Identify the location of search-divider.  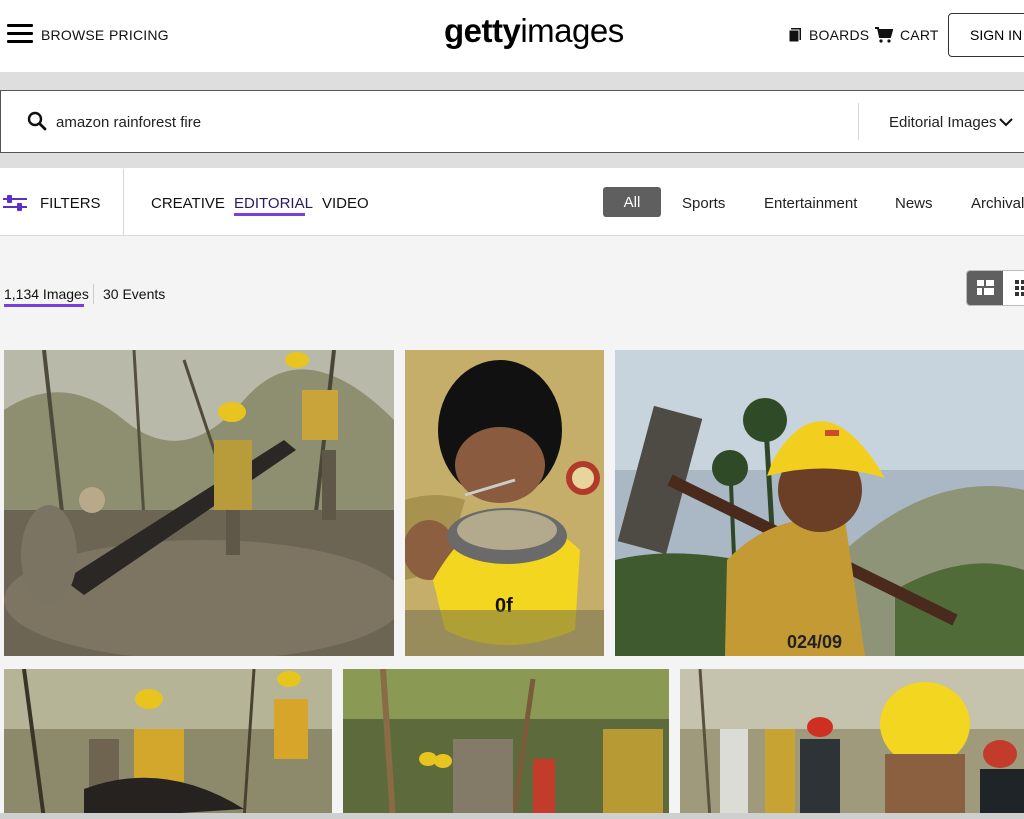
(858, 121).